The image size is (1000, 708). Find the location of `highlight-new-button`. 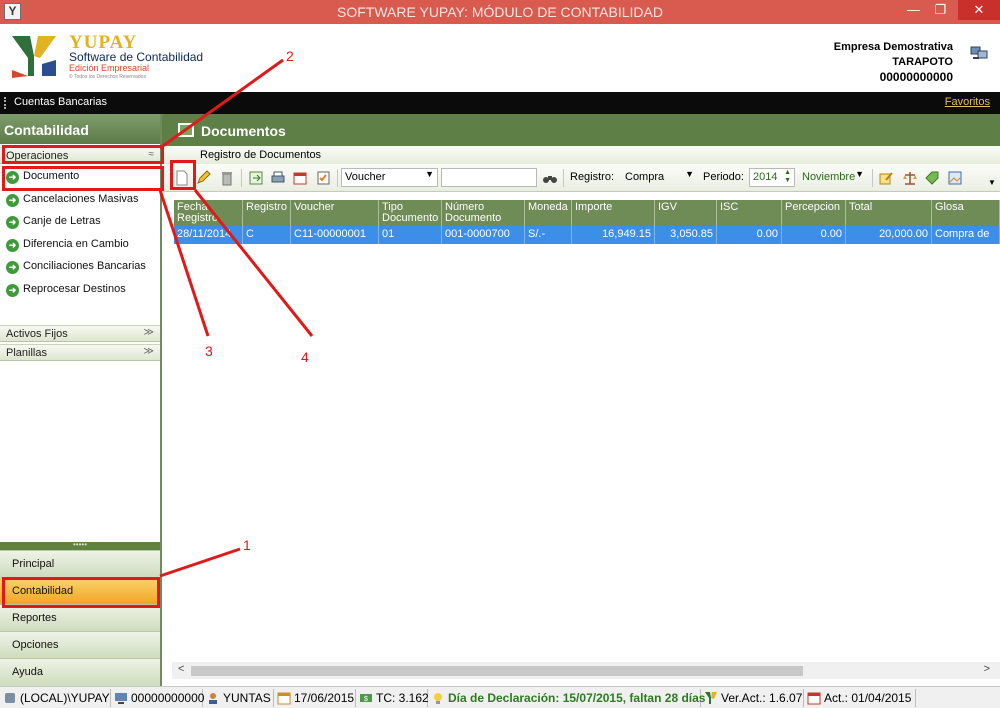

highlight-new-button is located at coordinates (183, 175).